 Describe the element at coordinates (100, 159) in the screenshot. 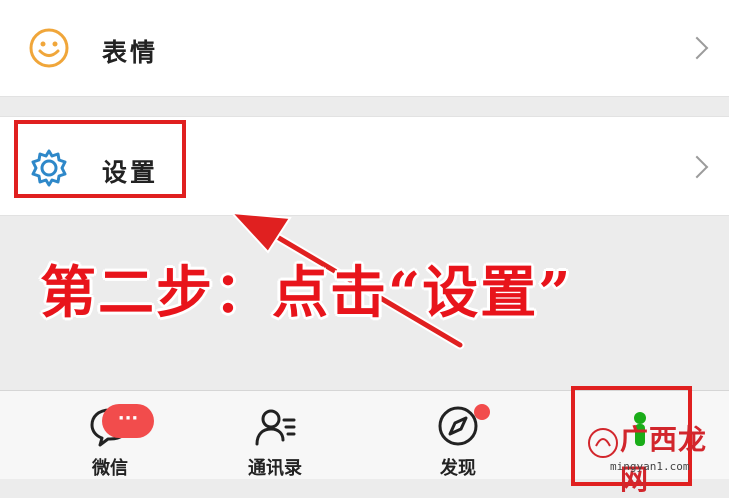

I see `settings-highlight-box` at that location.